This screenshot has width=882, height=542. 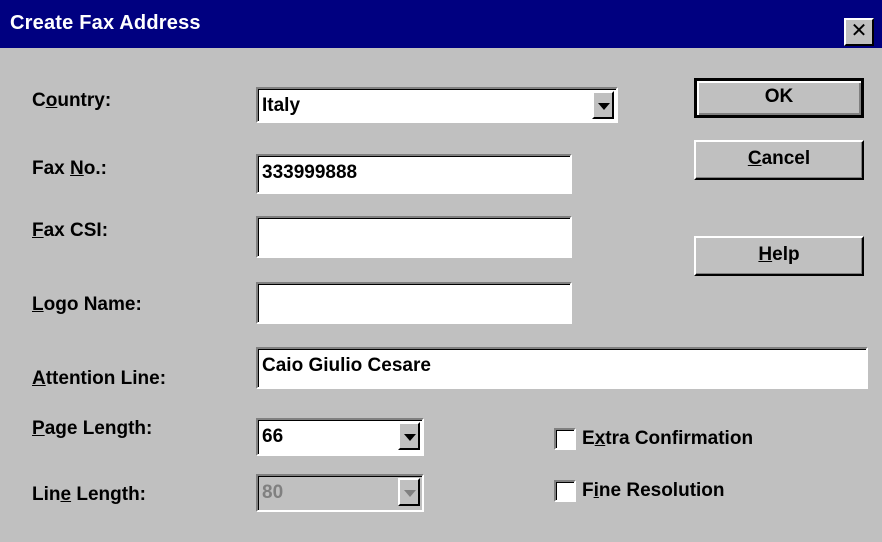 I want to click on attention-line-value: Caio Giulio Cesare, so click(x=346, y=365).